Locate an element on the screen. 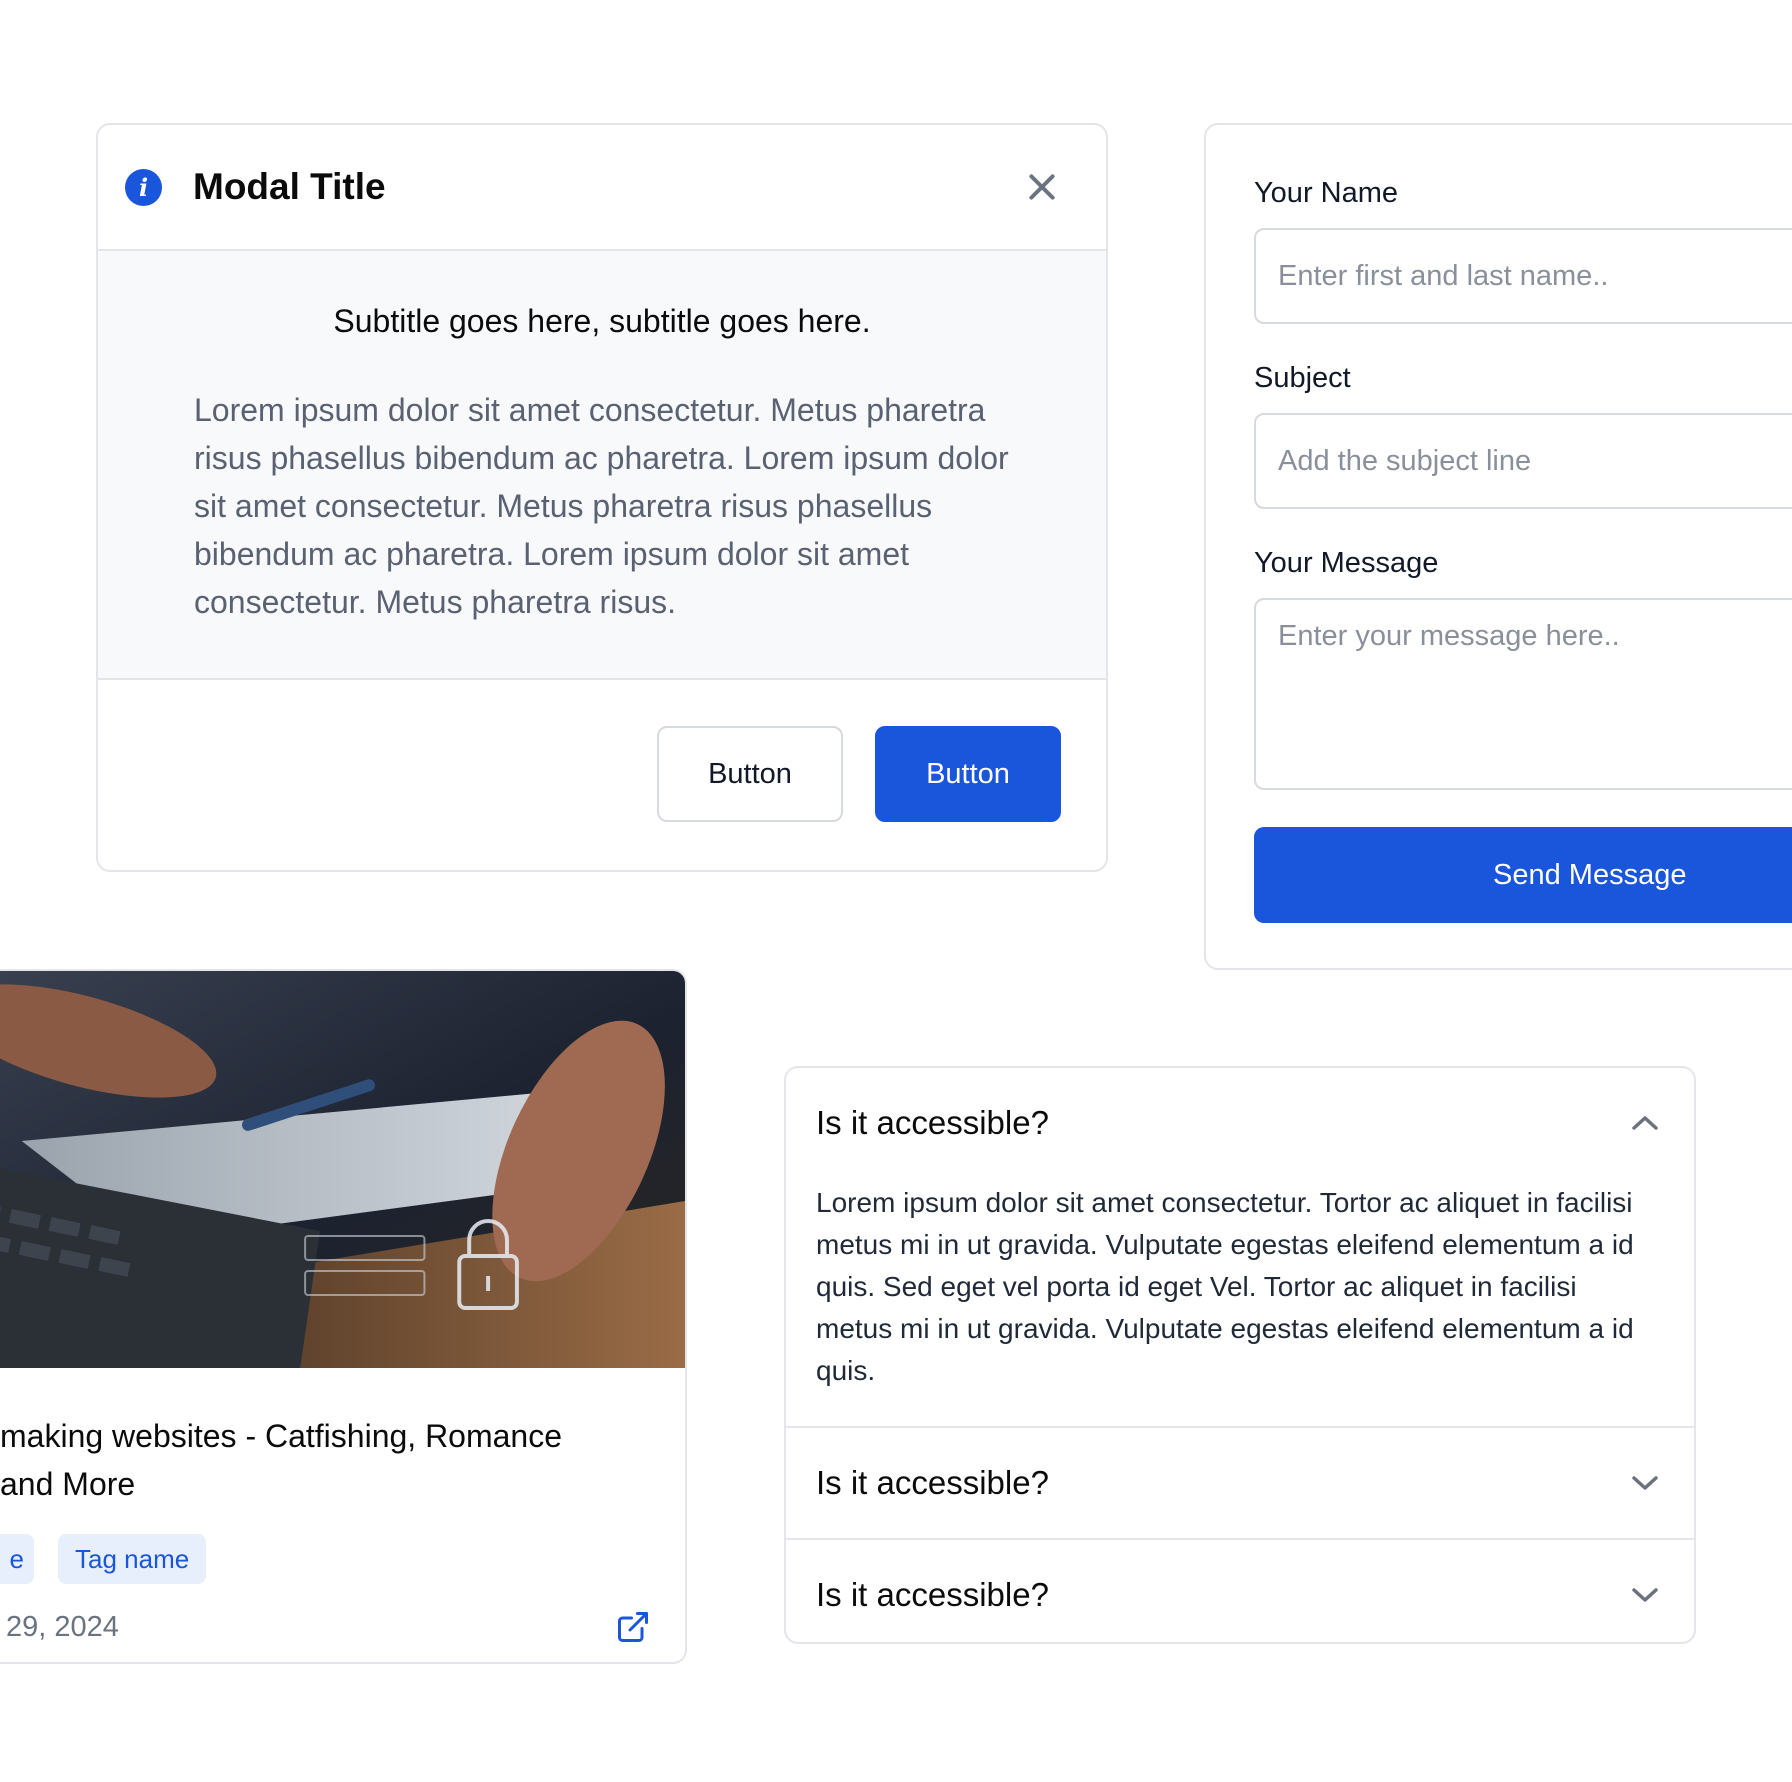 This screenshot has width=1792, height=1782. modal-footer: Button Button is located at coordinates (602, 751).